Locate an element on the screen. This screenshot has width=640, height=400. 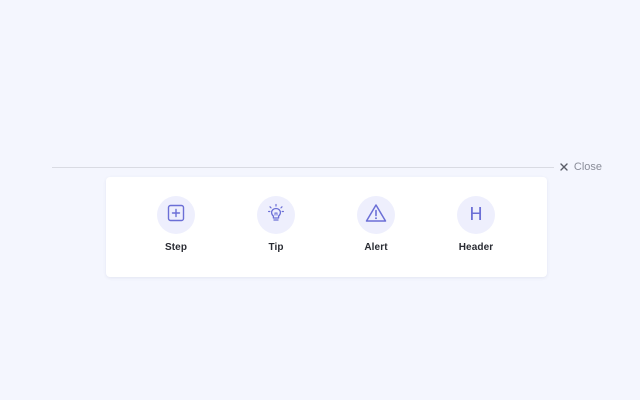
alert-icon-circle is located at coordinates (376, 215).